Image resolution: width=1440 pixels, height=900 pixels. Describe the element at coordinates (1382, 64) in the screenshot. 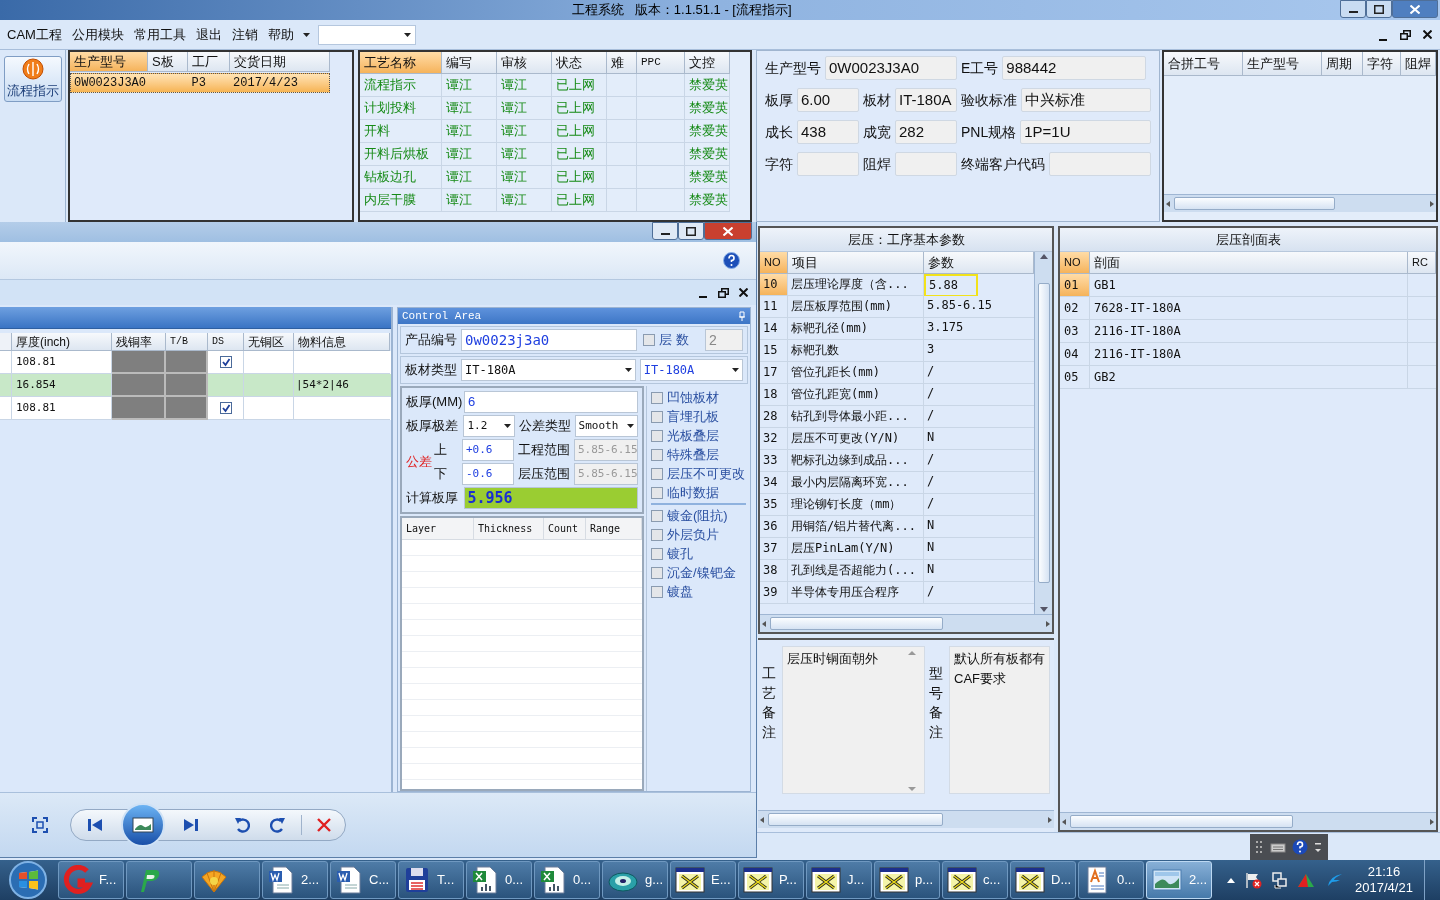

I see `column-header: 字符` at that location.